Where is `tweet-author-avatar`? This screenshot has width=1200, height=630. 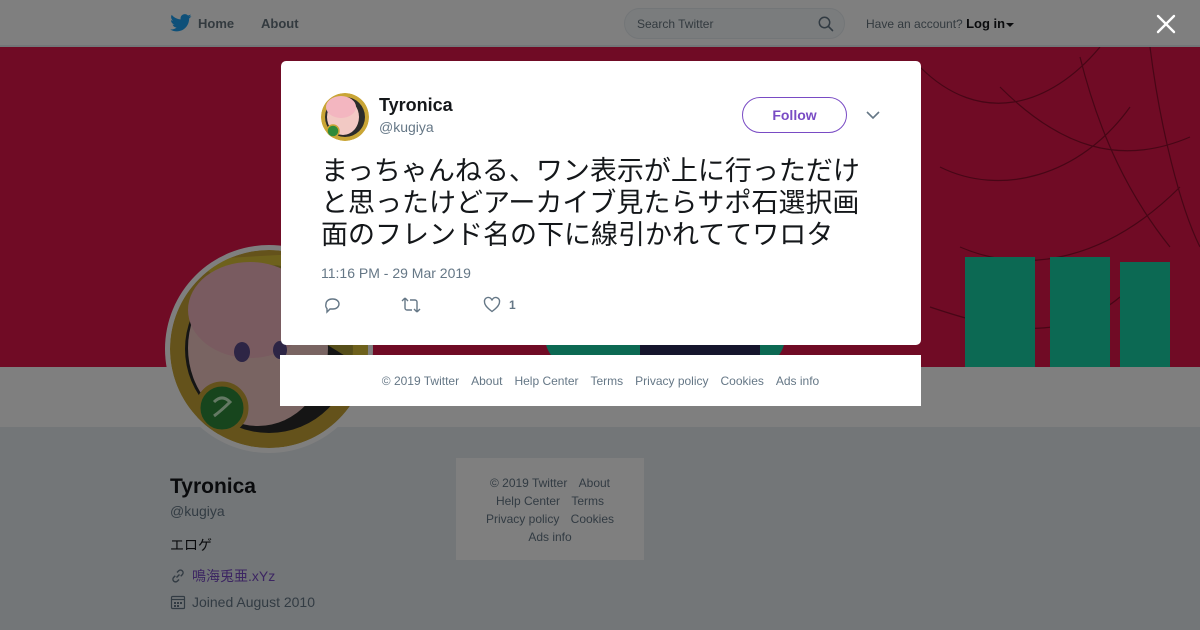
tweet-author-avatar is located at coordinates (345, 117).